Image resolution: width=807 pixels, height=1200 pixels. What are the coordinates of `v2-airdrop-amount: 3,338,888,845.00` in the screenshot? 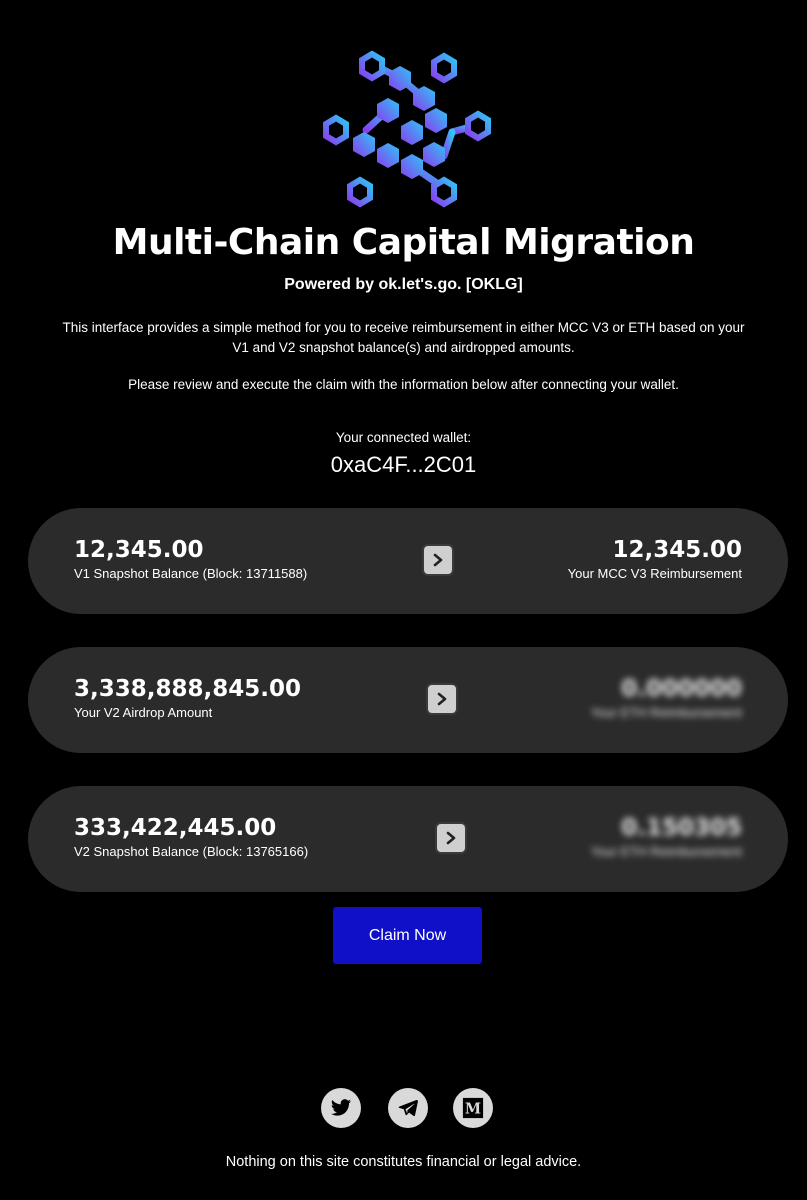 It's located at (187, 689).